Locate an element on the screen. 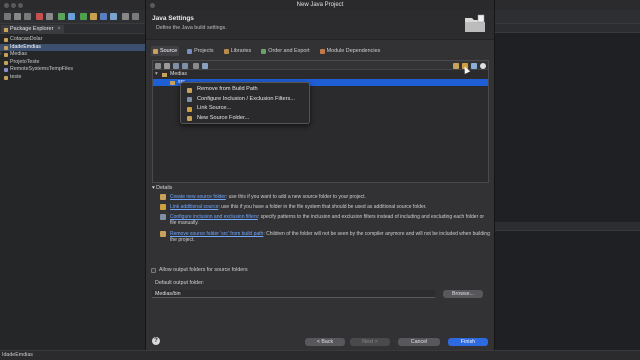 The height and width of the screenshot is (360, 640). package-item-label: IdadeEmdias is located at coordinates (25, 46).